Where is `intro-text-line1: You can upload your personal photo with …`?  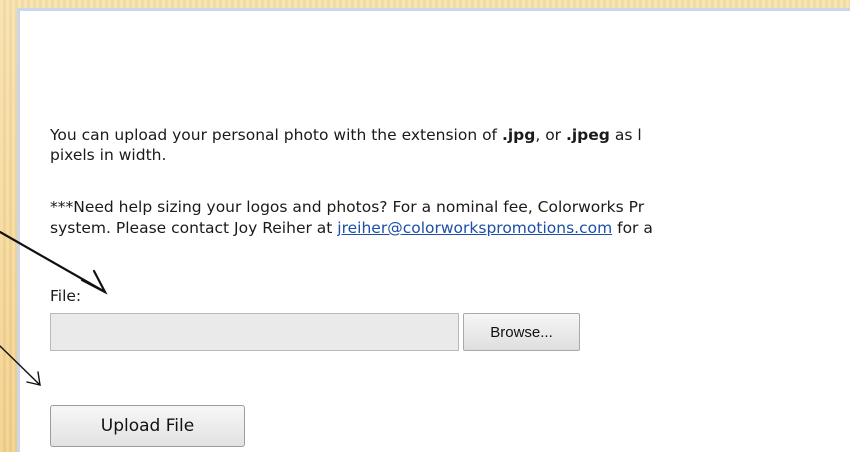
intro-text-line1: You can upload your personal photo with … is located at coordinates (346, 135).